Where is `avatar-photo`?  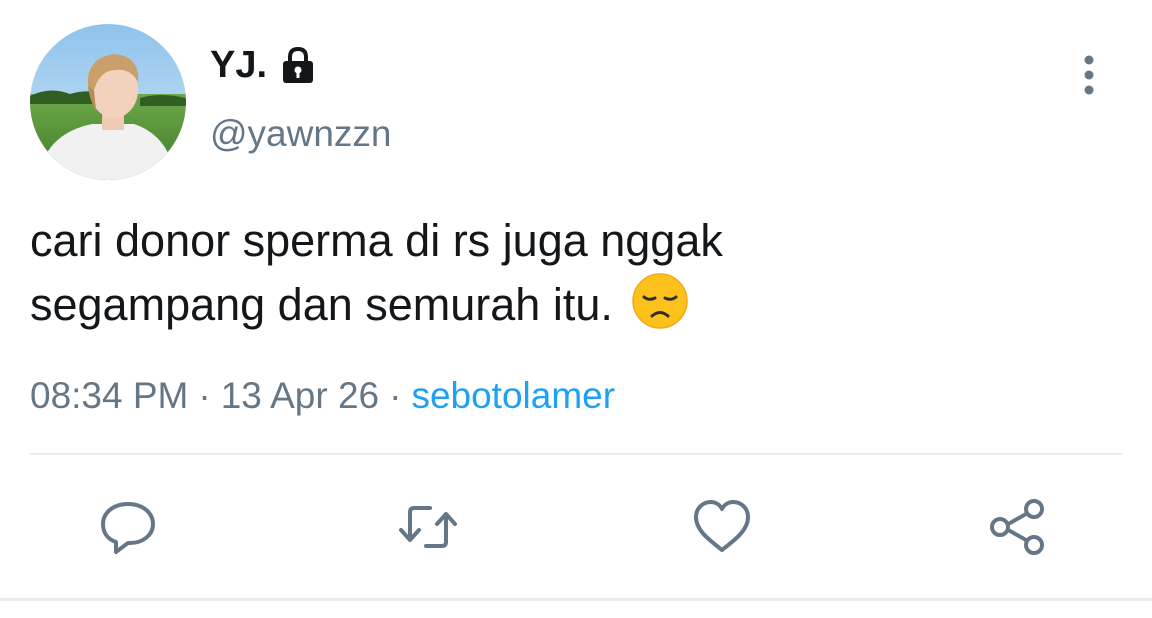 avatar-photo is located at coordinates (108, 102).